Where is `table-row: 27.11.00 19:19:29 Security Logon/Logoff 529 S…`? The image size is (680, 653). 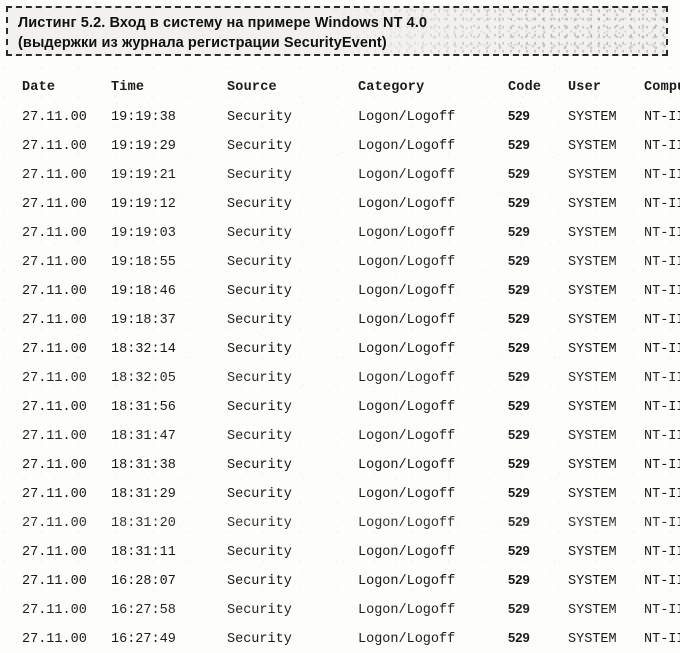
table-row: 27.11.00 19:19:29 Security Logon/Logoff 529 S… is located at coordinates (340, 145).